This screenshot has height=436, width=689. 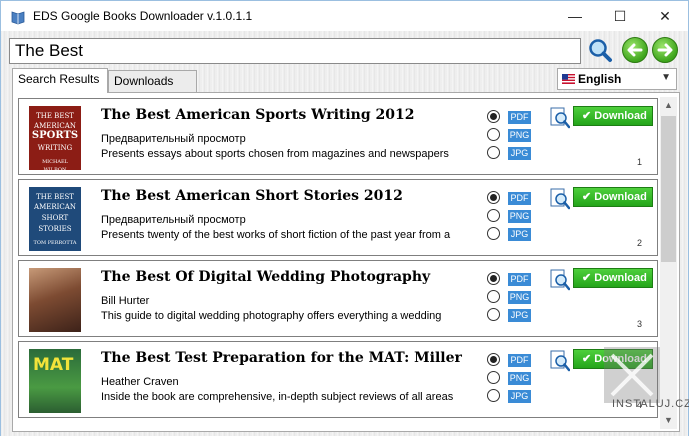 What do you see at coordinates (60, 80) in the screenshot?
I see `tab-search-results: Search Results` at bounding box center [60, 80].